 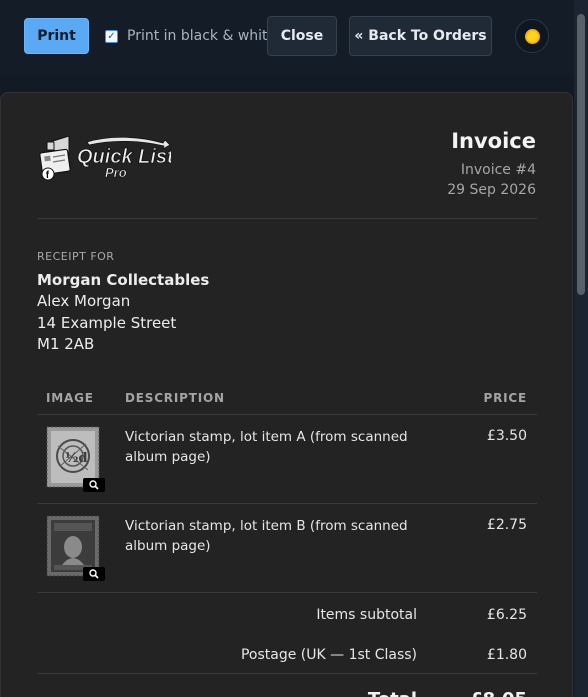 What do you see at coordinates (76, 256) in the screenshot?
I see `receipt-for-label: RECEIPT FOR` at bounding box center [76, 256].